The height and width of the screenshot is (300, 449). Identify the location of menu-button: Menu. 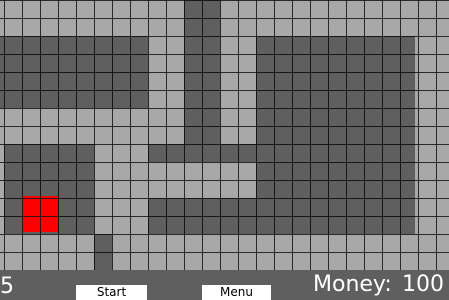
(236, 292).